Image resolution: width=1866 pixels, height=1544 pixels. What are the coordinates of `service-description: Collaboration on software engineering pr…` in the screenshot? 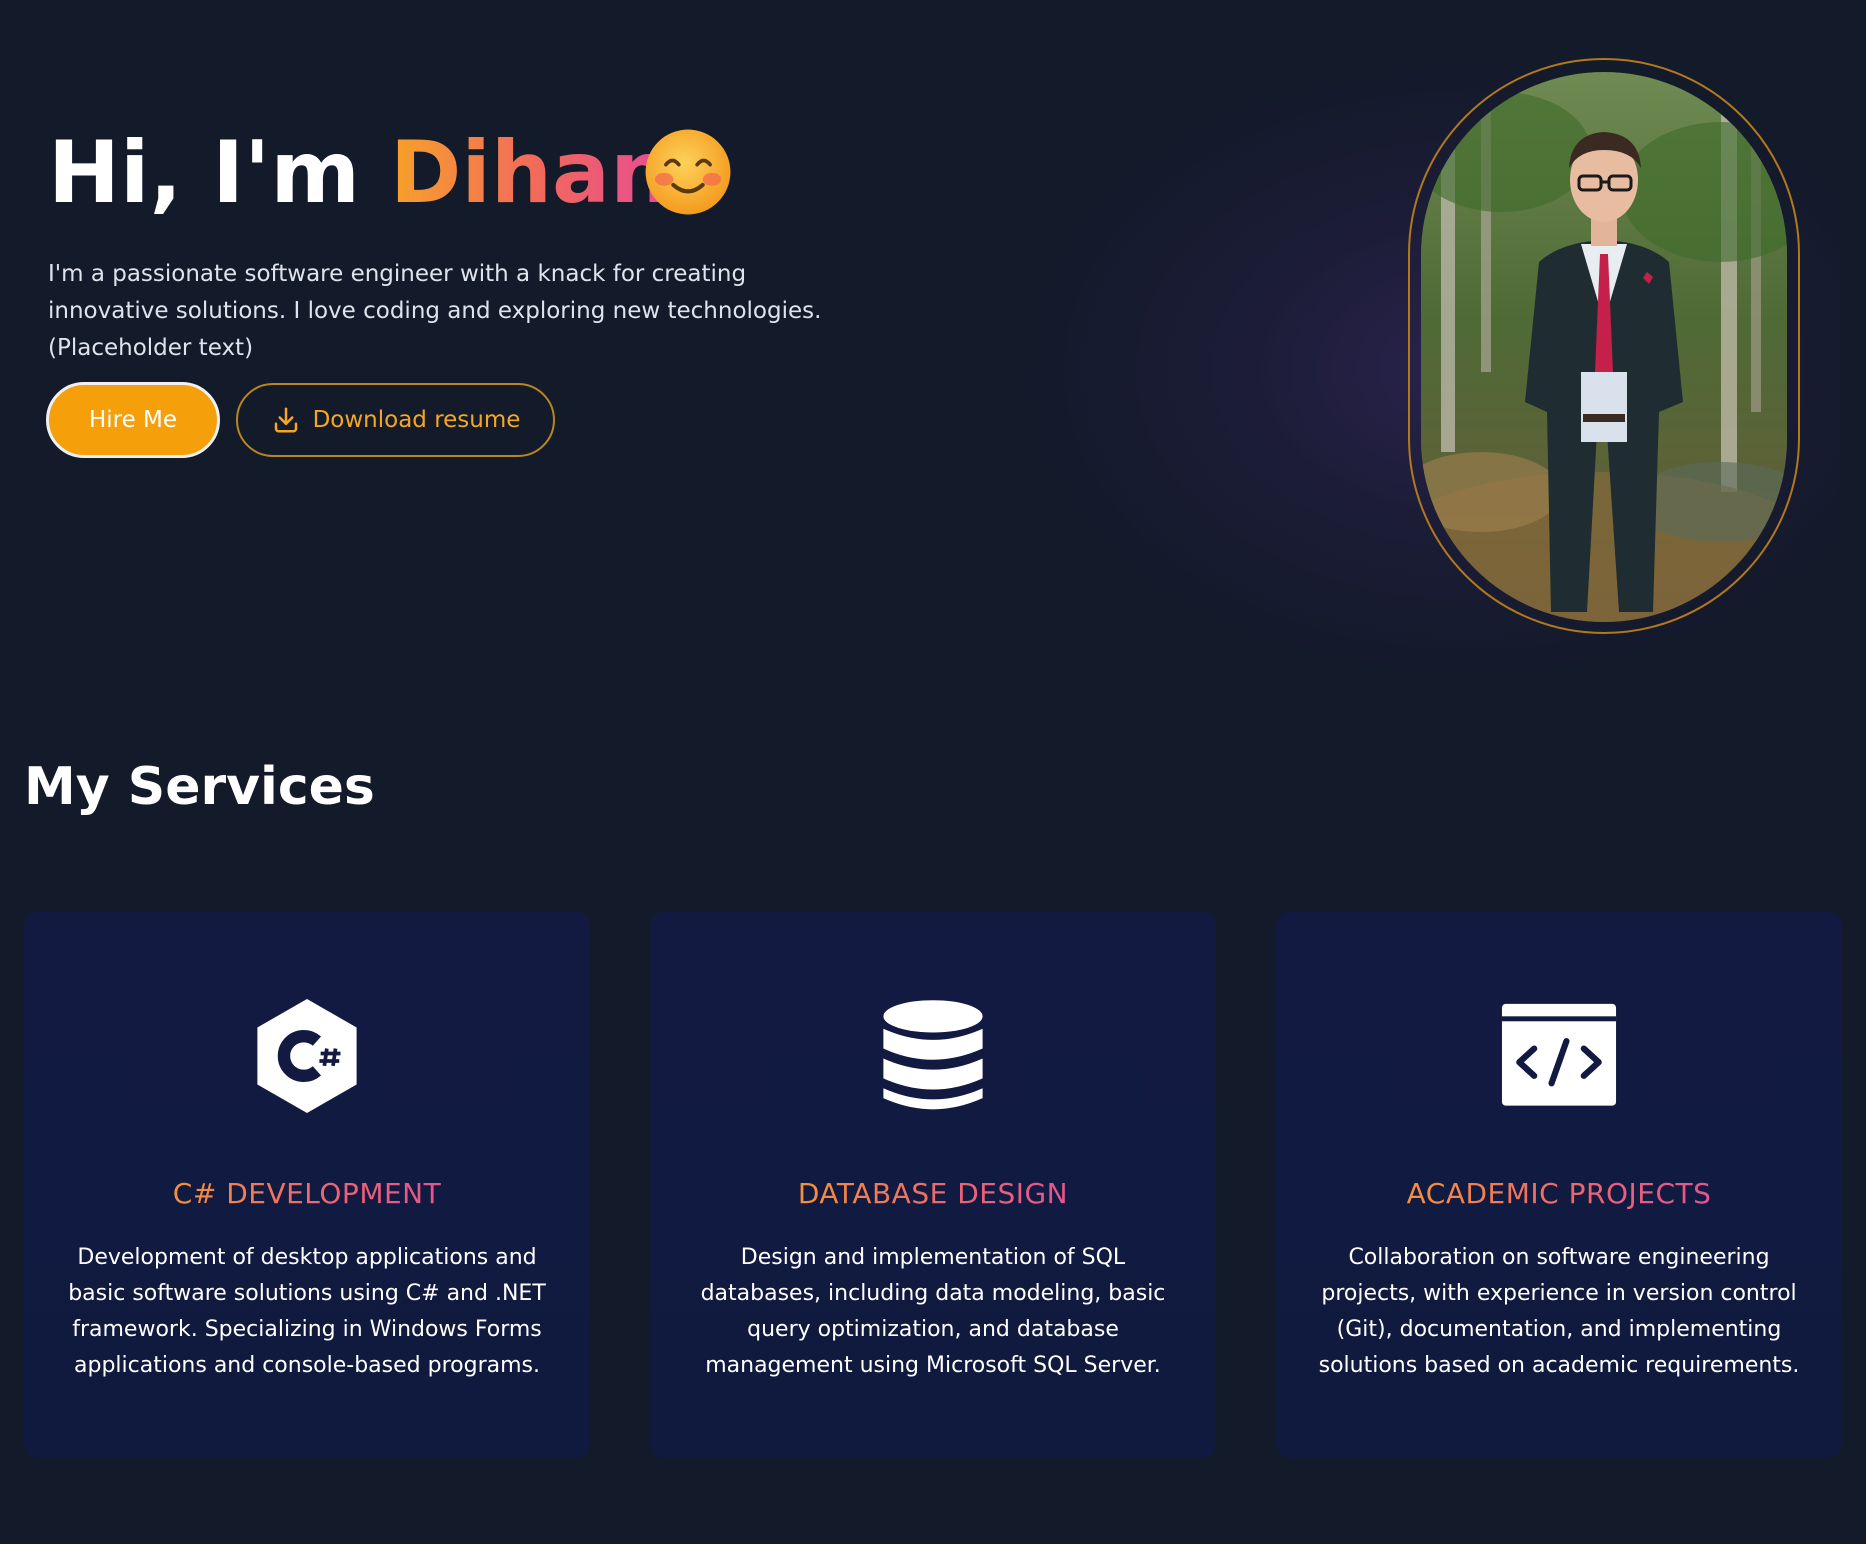 It's located at (1559, 1311).